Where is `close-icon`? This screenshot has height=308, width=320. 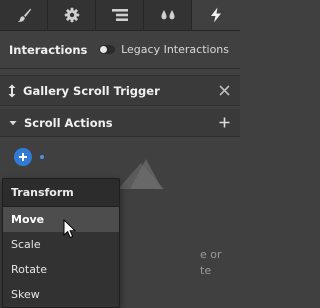
close-icon is located at coordinates (224, 90).